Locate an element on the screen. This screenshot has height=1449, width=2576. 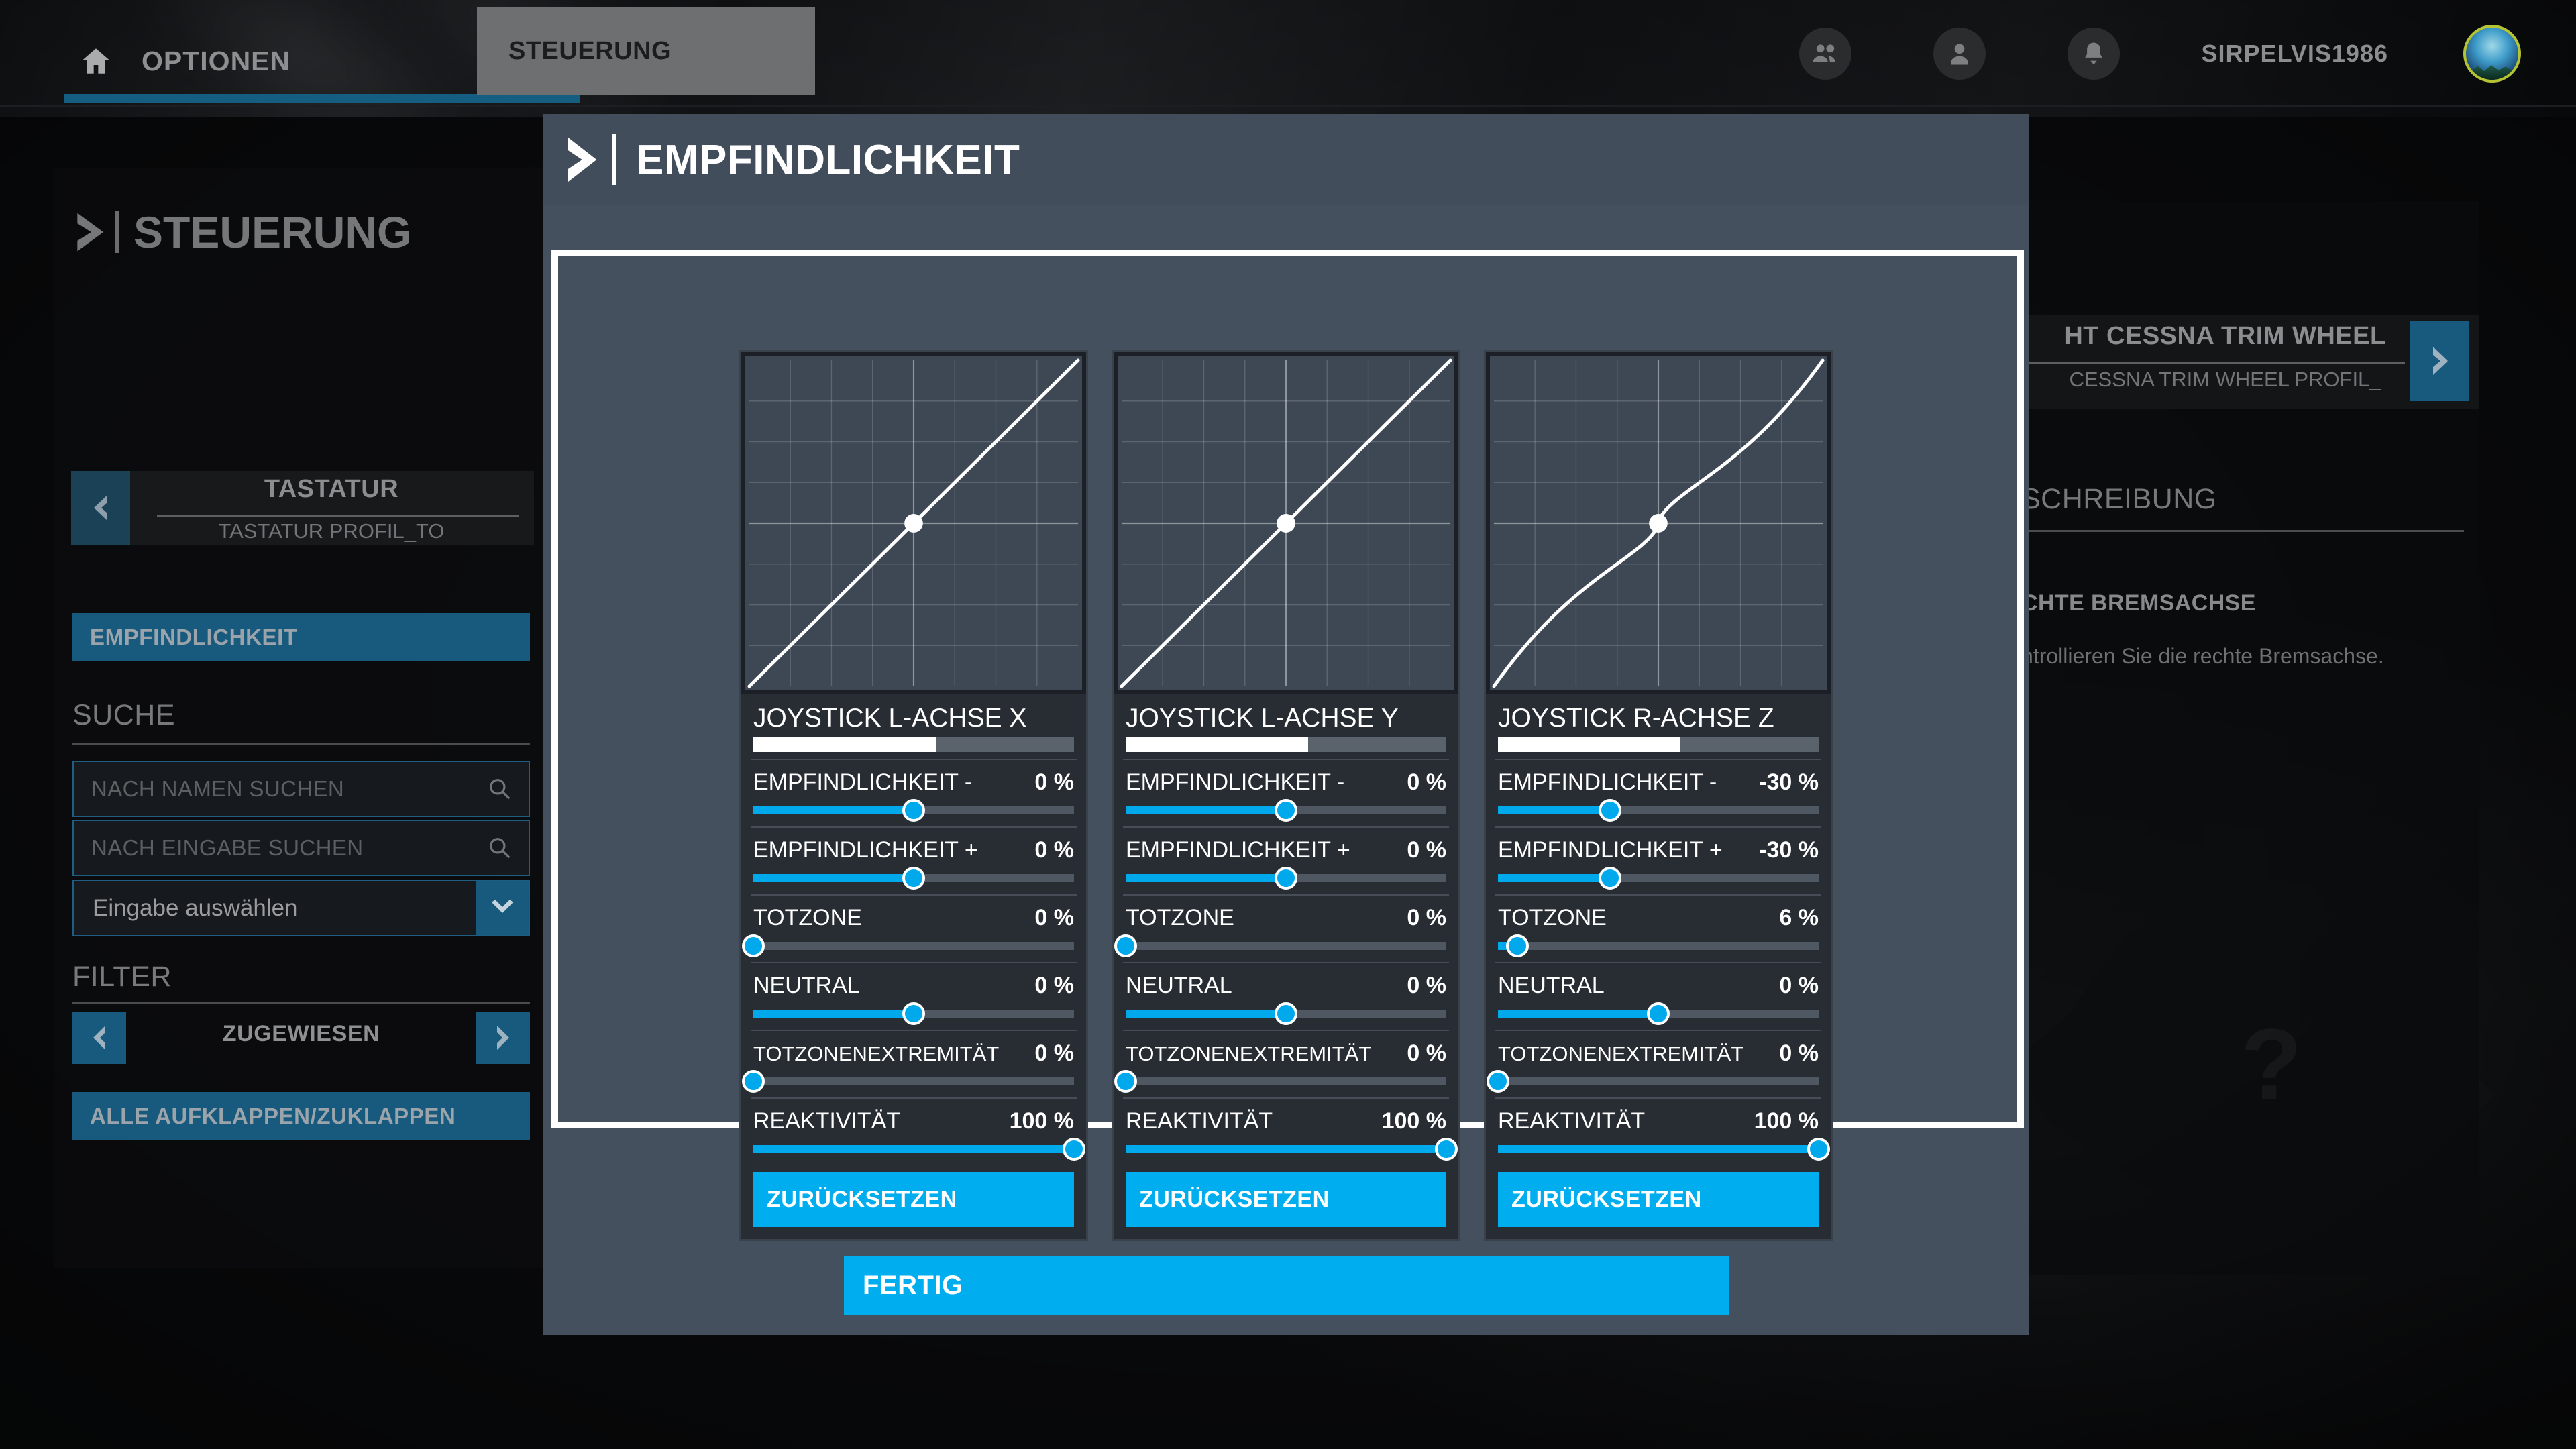
filter-next-button is located at coordinates (503, 1038).